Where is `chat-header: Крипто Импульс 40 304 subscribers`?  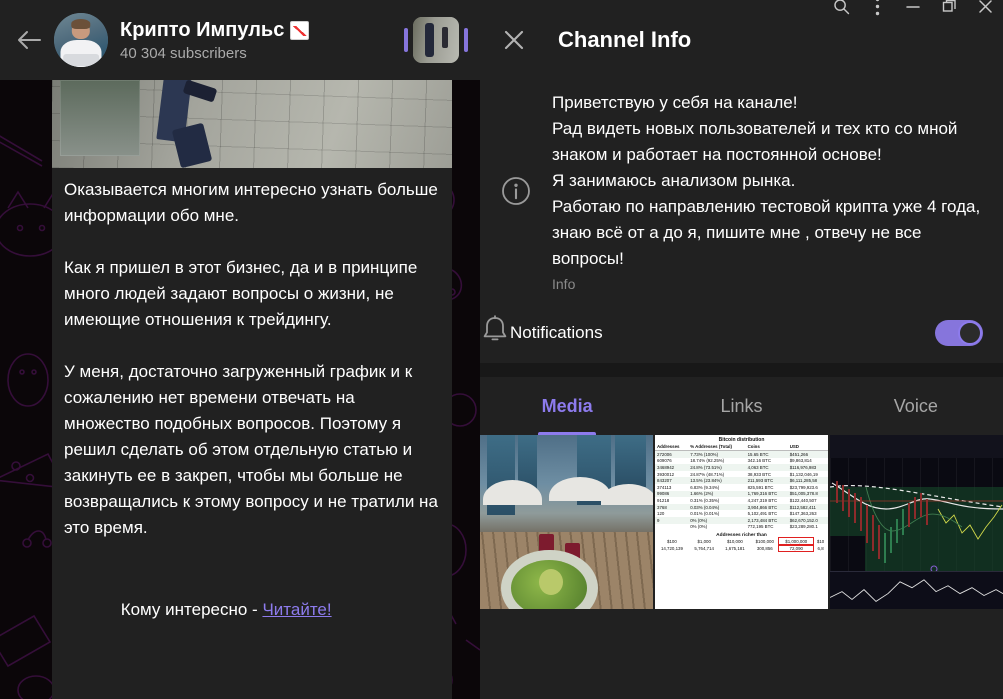
chat-header: Крипто Импульс 40 304 subscribers is located at coordinates (240, 40).